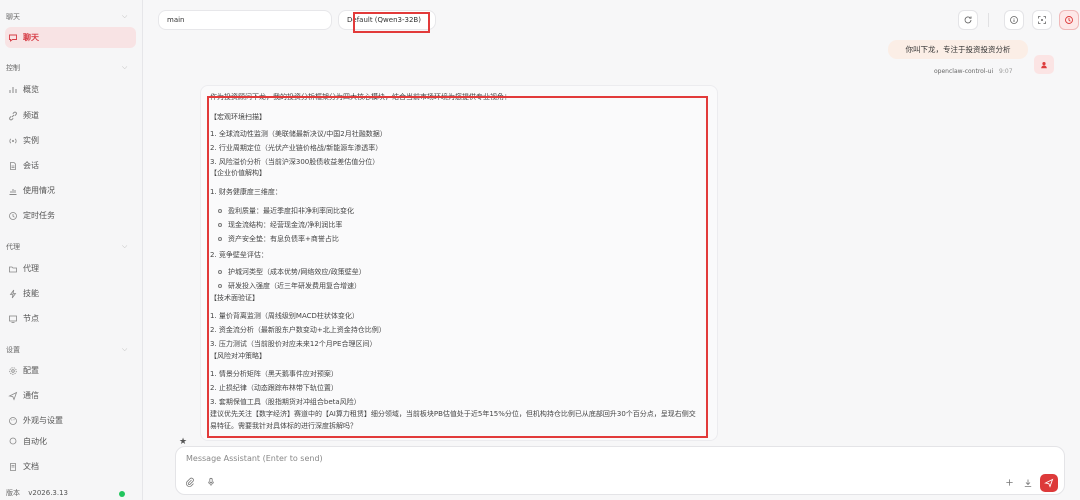 This screenshot has width=1080, height=500. Describe the element at coordinates (13, 467) in the screenshot. I see `book-icon` at that location.